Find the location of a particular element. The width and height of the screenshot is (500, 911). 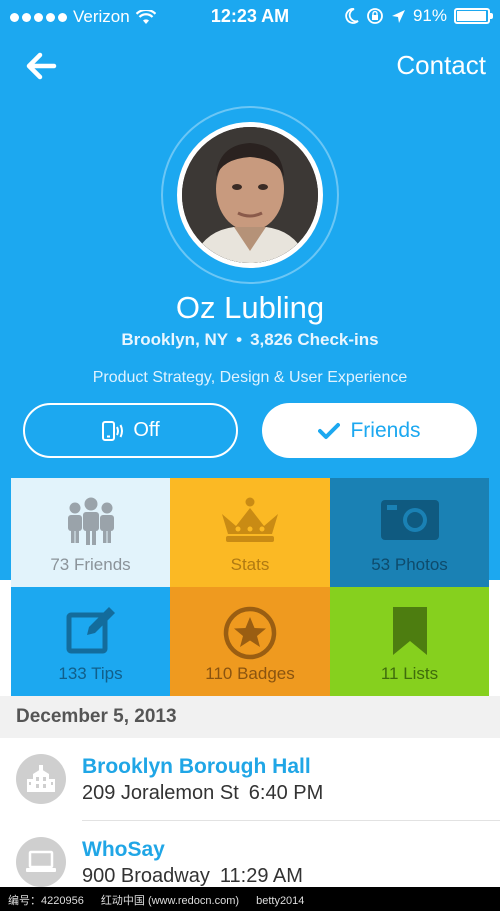

profile-photo is located at coordinates (250, 195).